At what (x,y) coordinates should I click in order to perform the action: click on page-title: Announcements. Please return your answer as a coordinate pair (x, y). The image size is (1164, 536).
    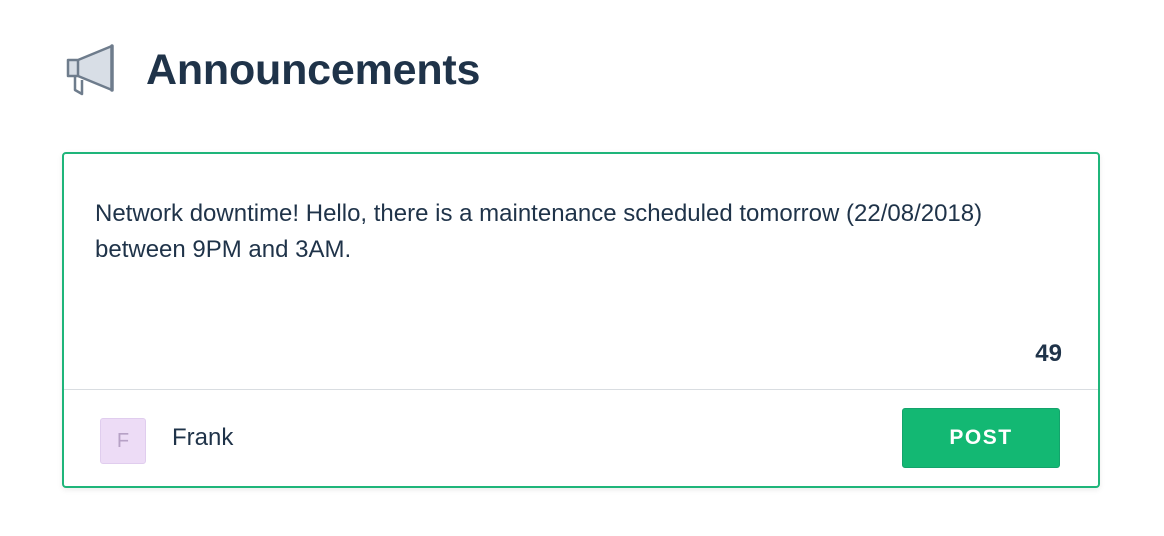
    Looking at the image, I should click on (313, 69).